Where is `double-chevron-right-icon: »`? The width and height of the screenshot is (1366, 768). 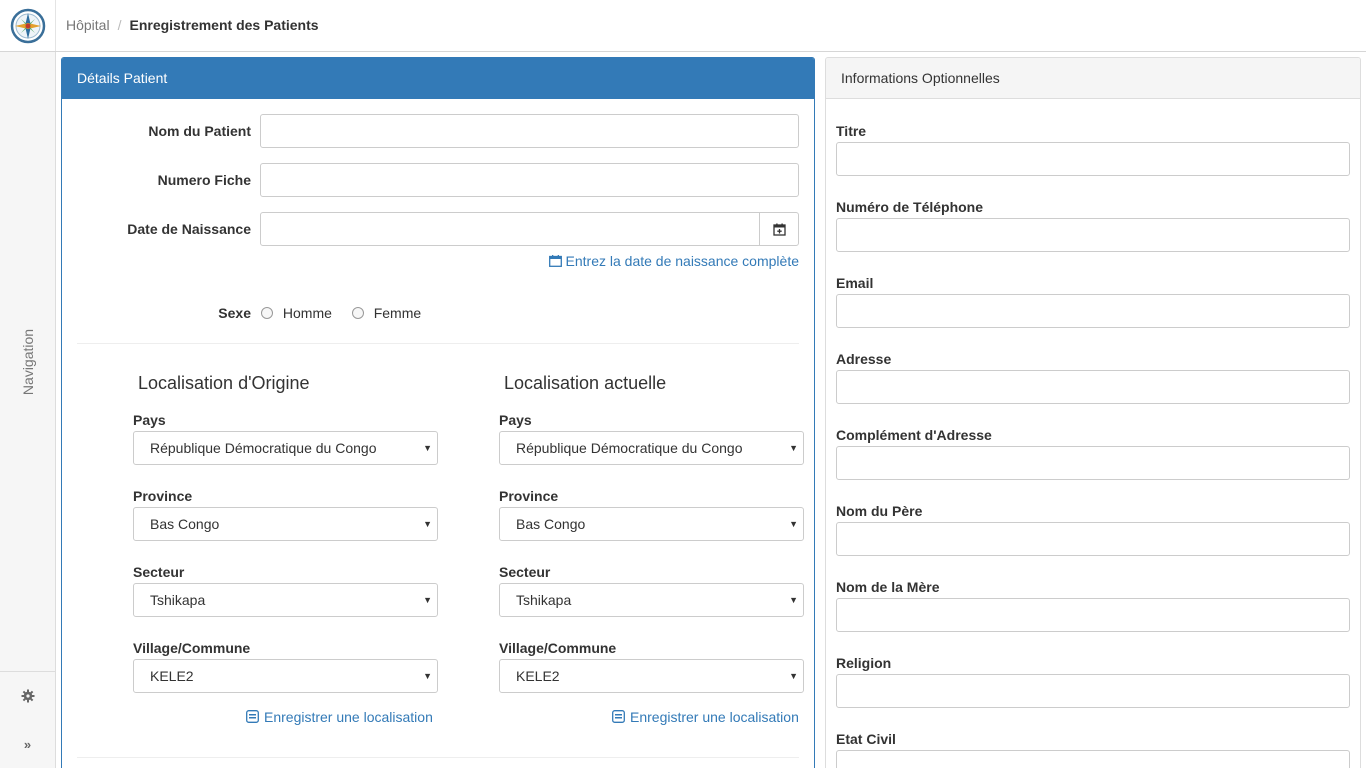
double-chevron-right-icon: » is located at coordinates (27, 744).